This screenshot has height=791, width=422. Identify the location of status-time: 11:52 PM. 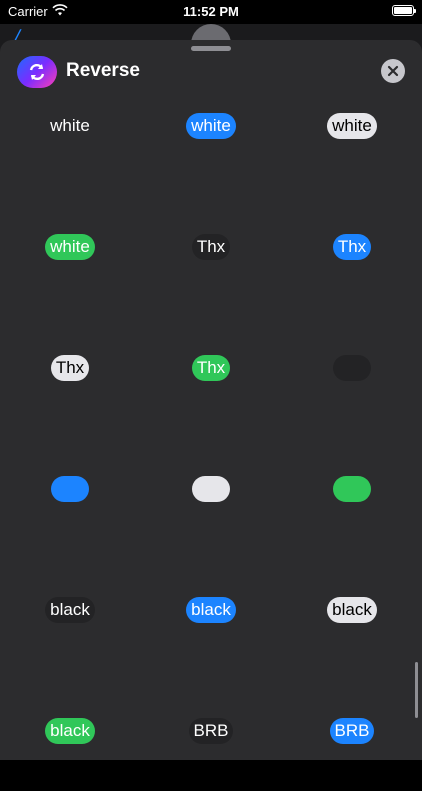
(211, 11).